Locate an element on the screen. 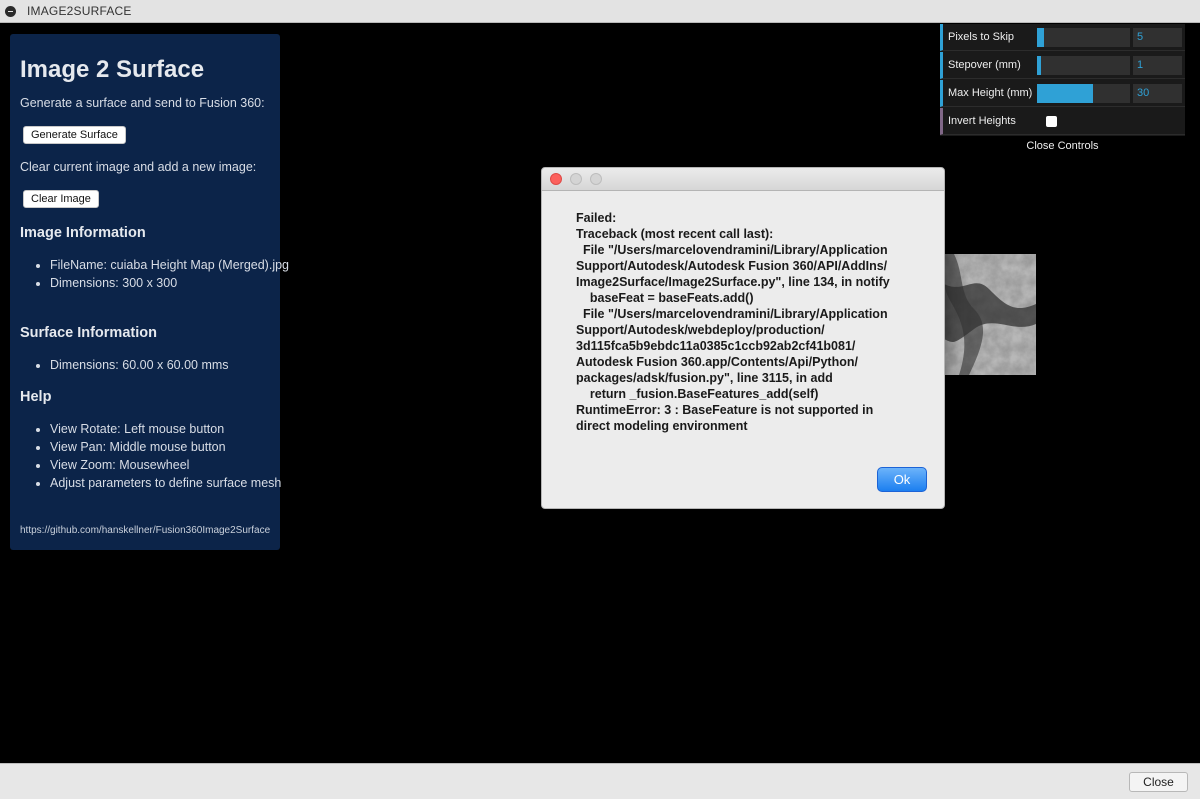  control-stepover: Stepover (mm) 1 is located at coordinates (1062, 65).